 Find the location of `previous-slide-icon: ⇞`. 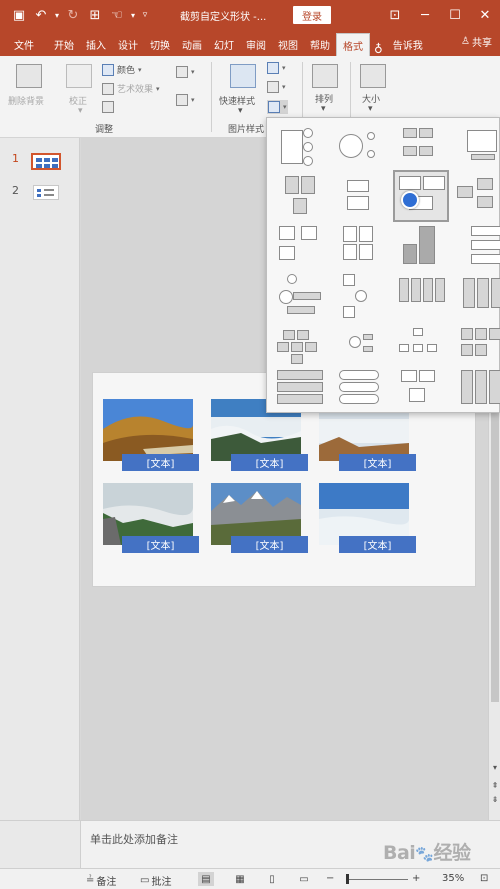

previous-slide-icon: ⇞ is located at coordinates (495, 785).